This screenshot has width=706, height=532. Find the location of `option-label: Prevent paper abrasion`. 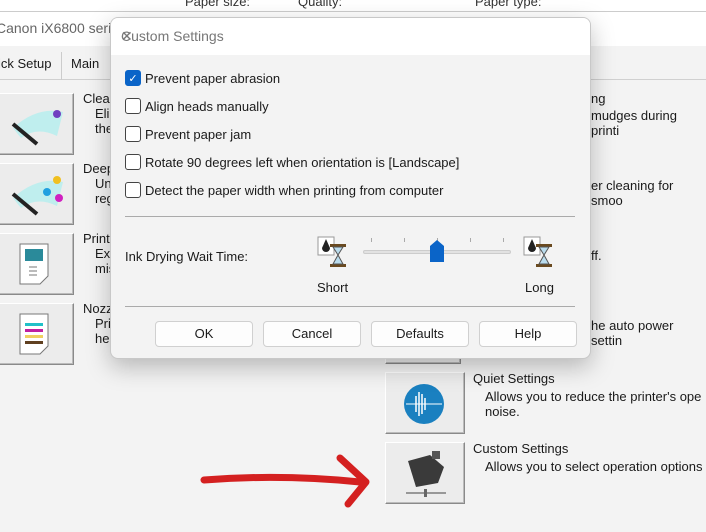

option-label: Prevent paper abrasion is located at coordinates (213, 78).